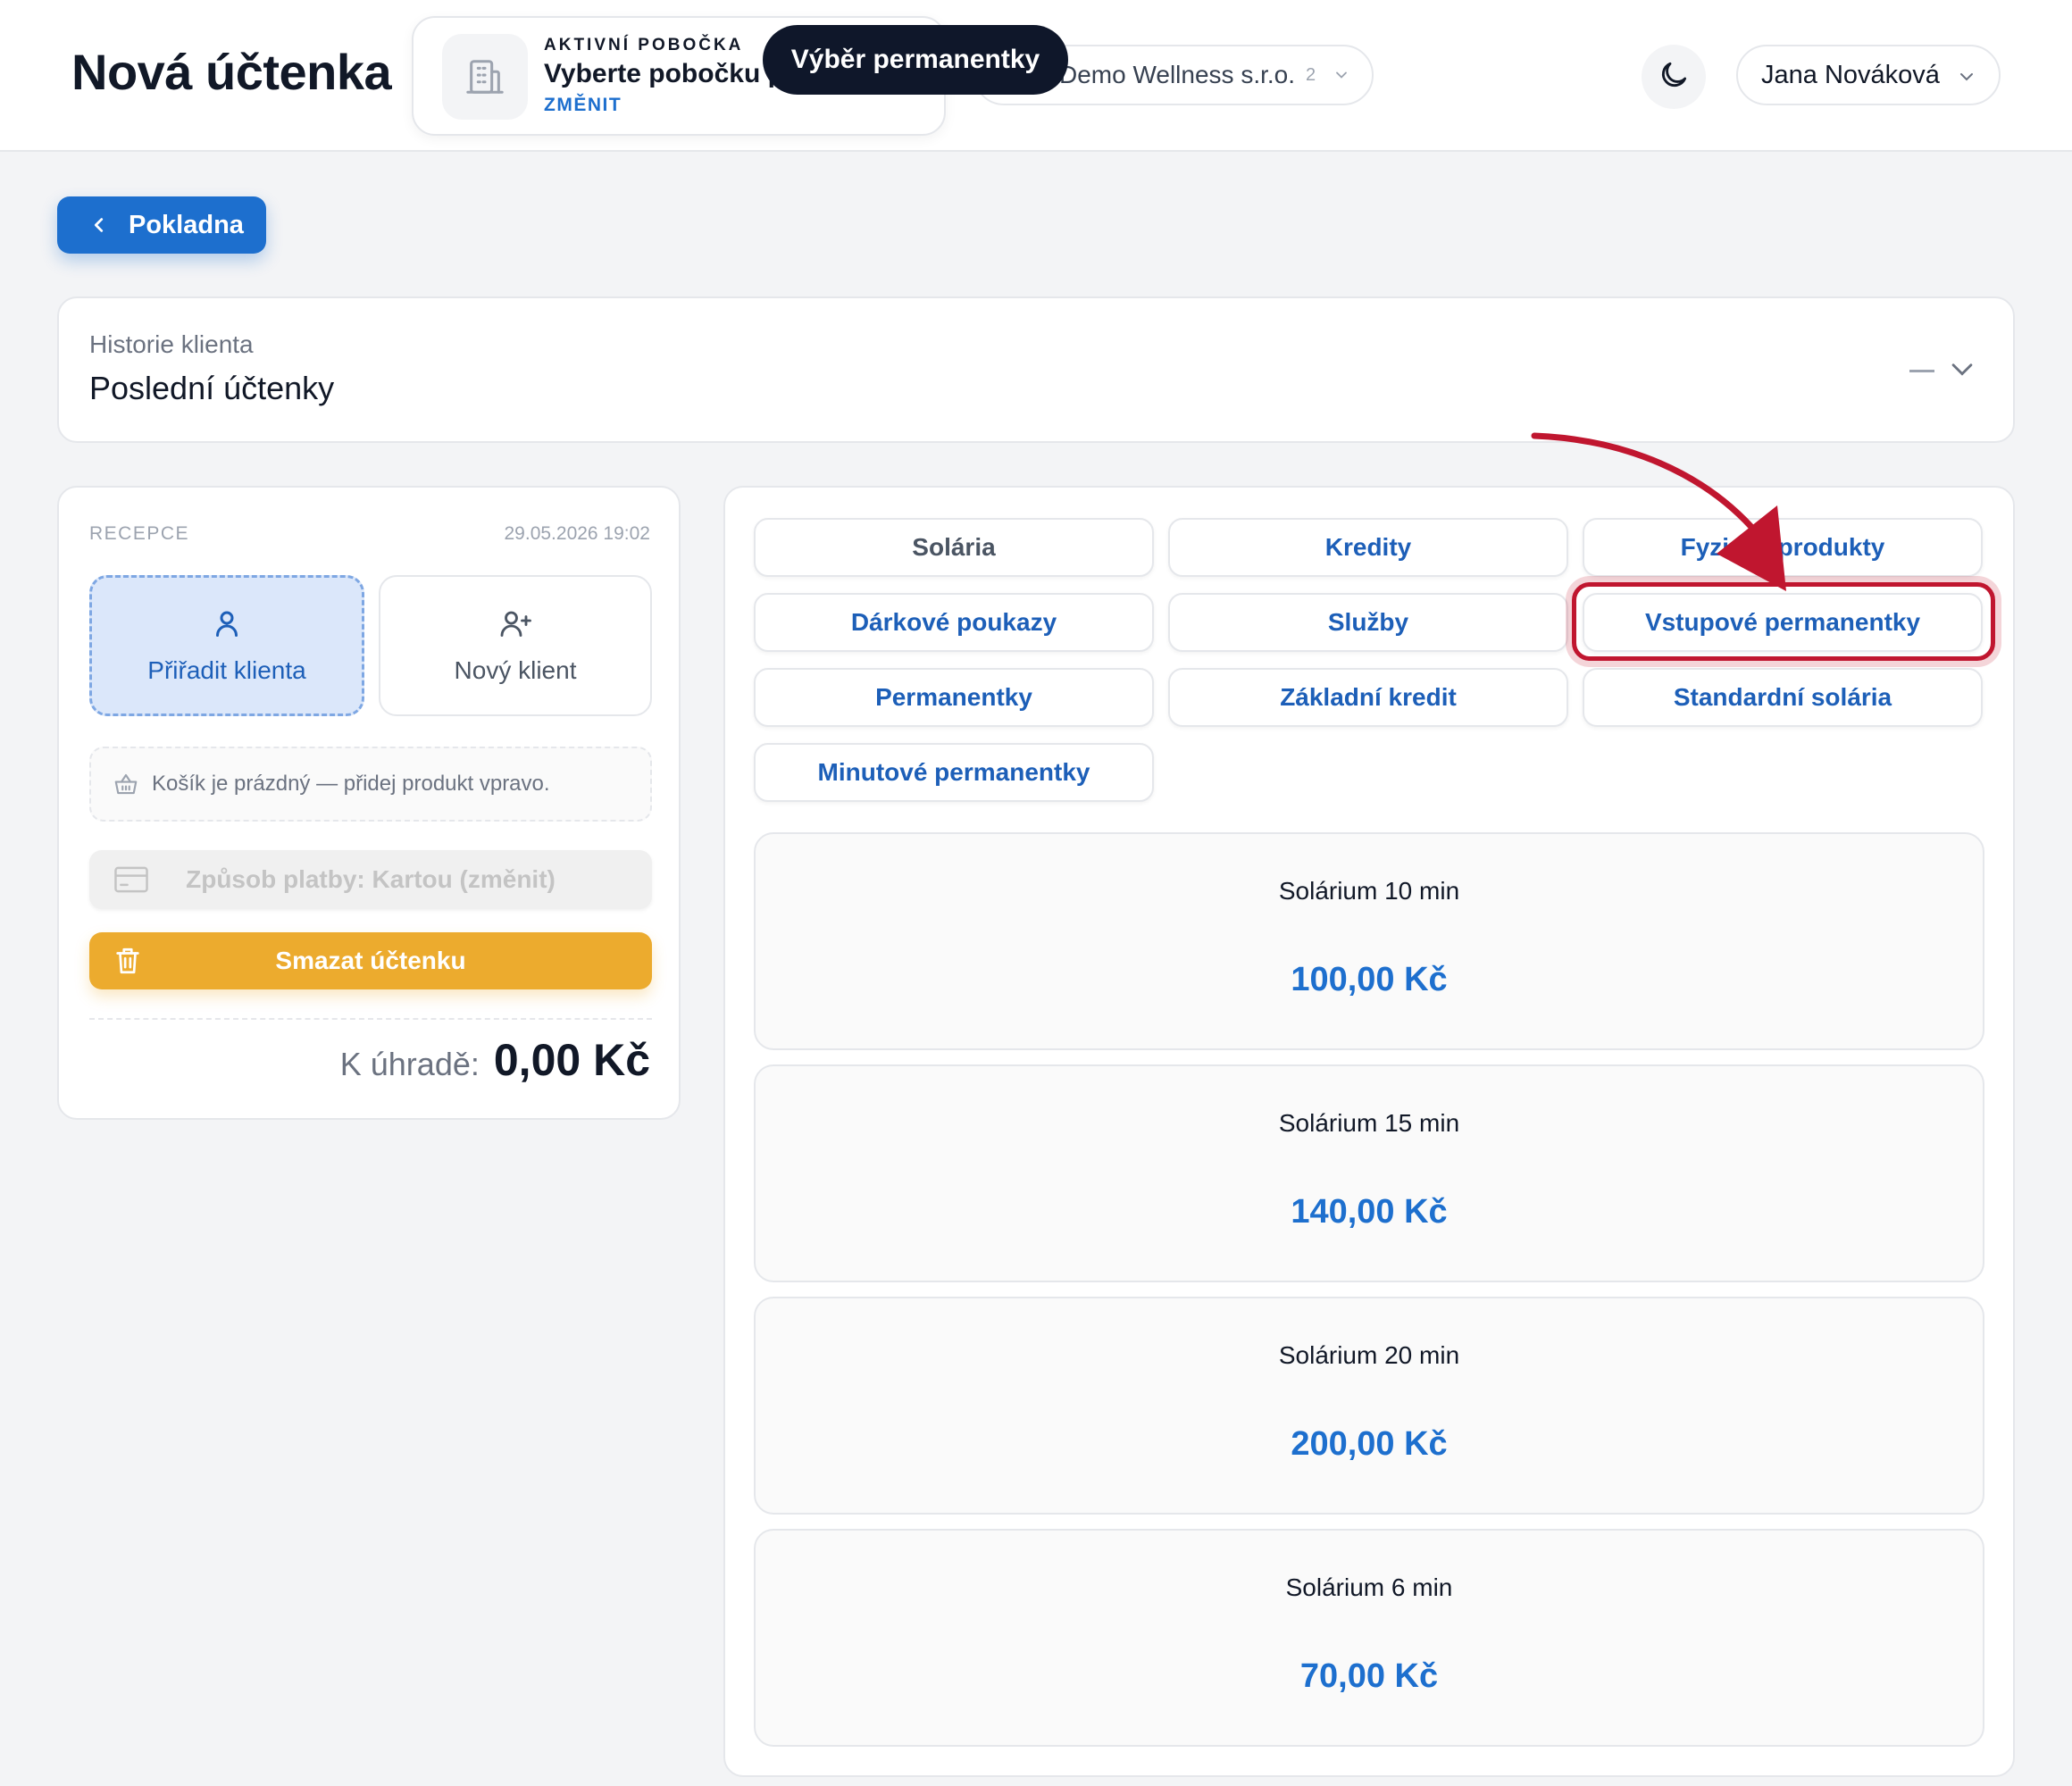 Image resolution: width=2072 pixels, height=1786 pixels. I want to click on branch-label: AKTIVNÍ POBOČKA, so click(644, 45).